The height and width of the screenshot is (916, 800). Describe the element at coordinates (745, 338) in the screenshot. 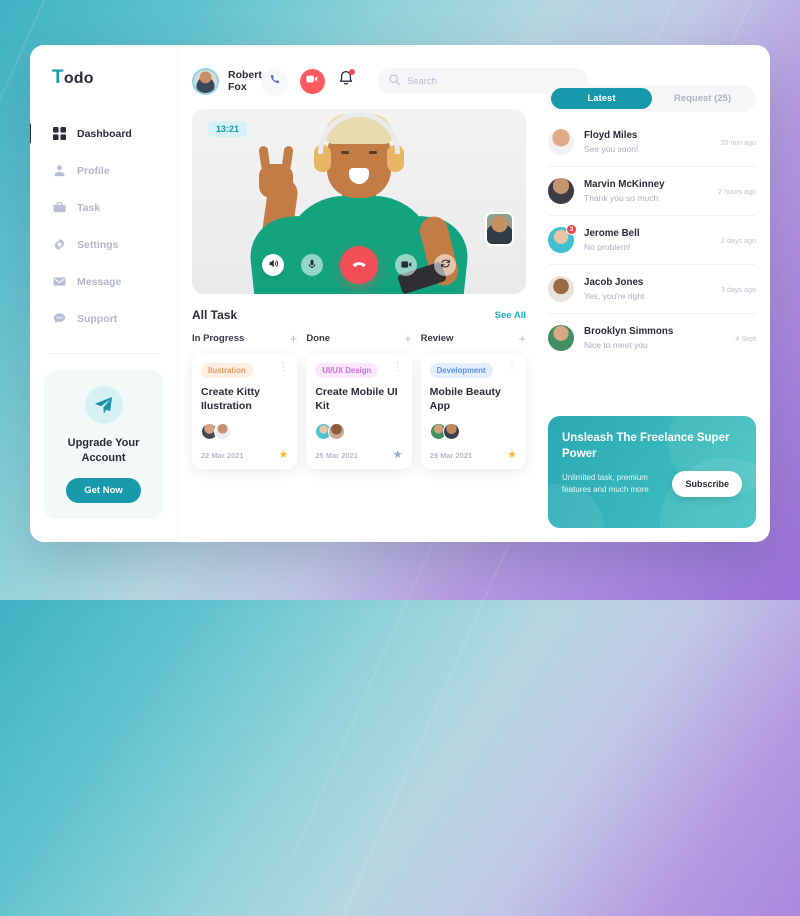

I see `message-time: 4 Sept` at that location.